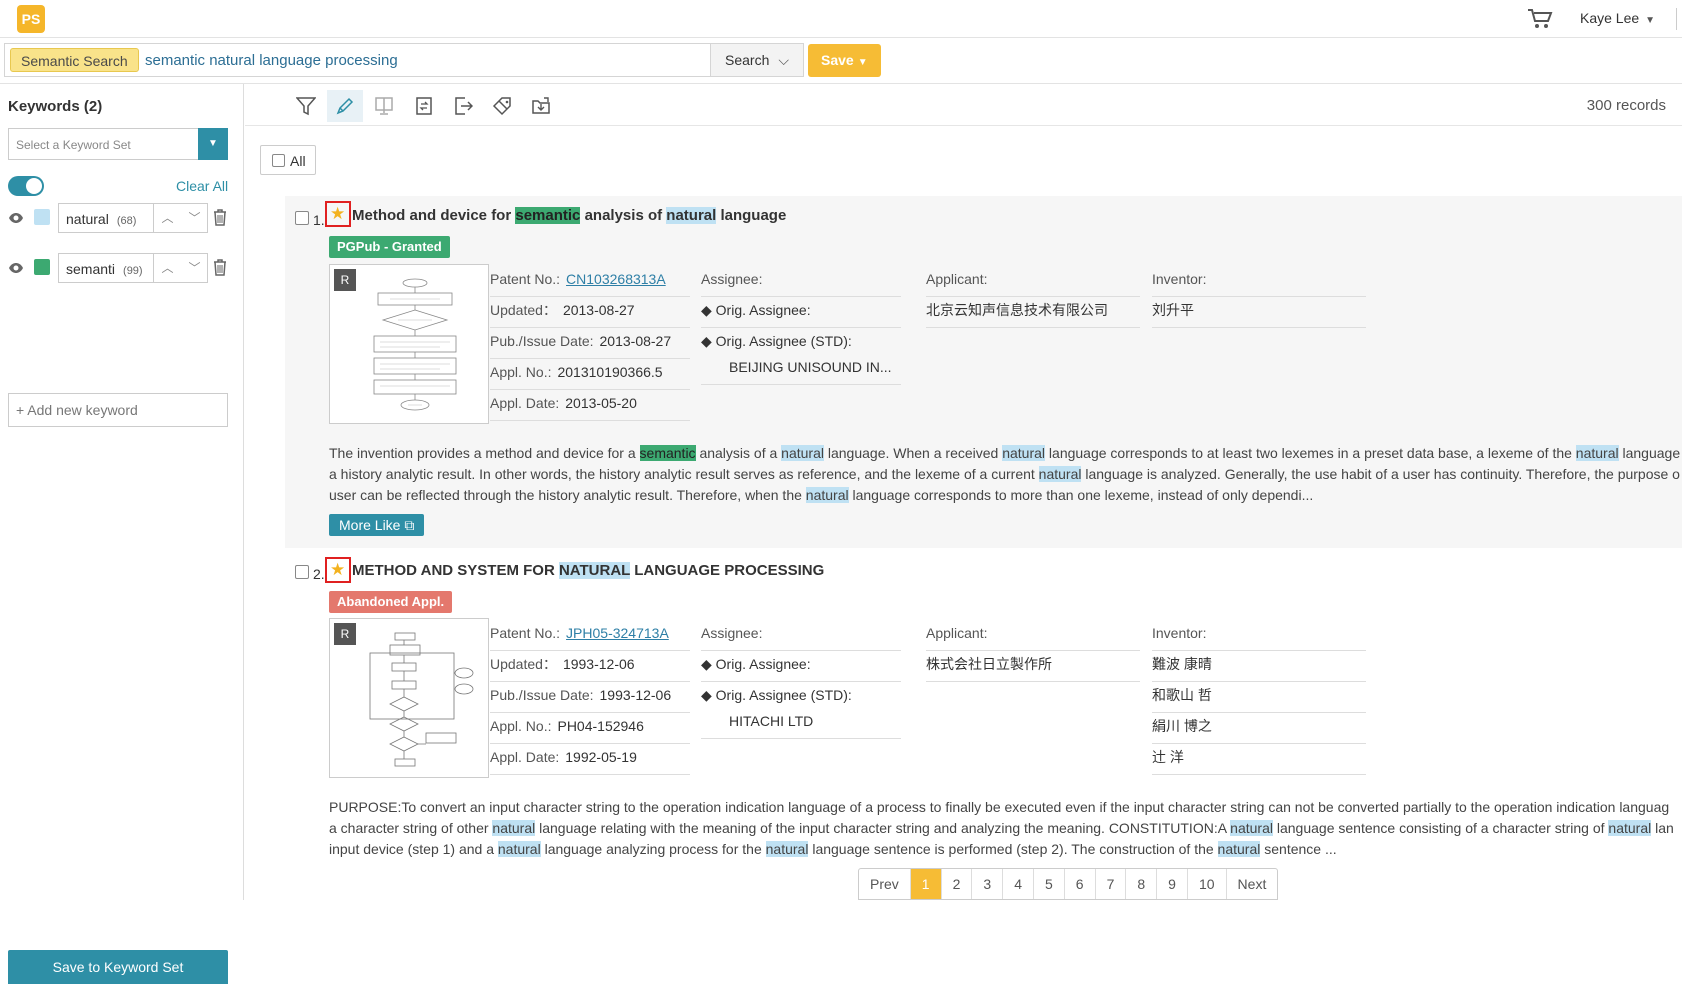 The width and height of the screenshot is (1682, 984). I want to click on tag-icon, so click(502, 106).